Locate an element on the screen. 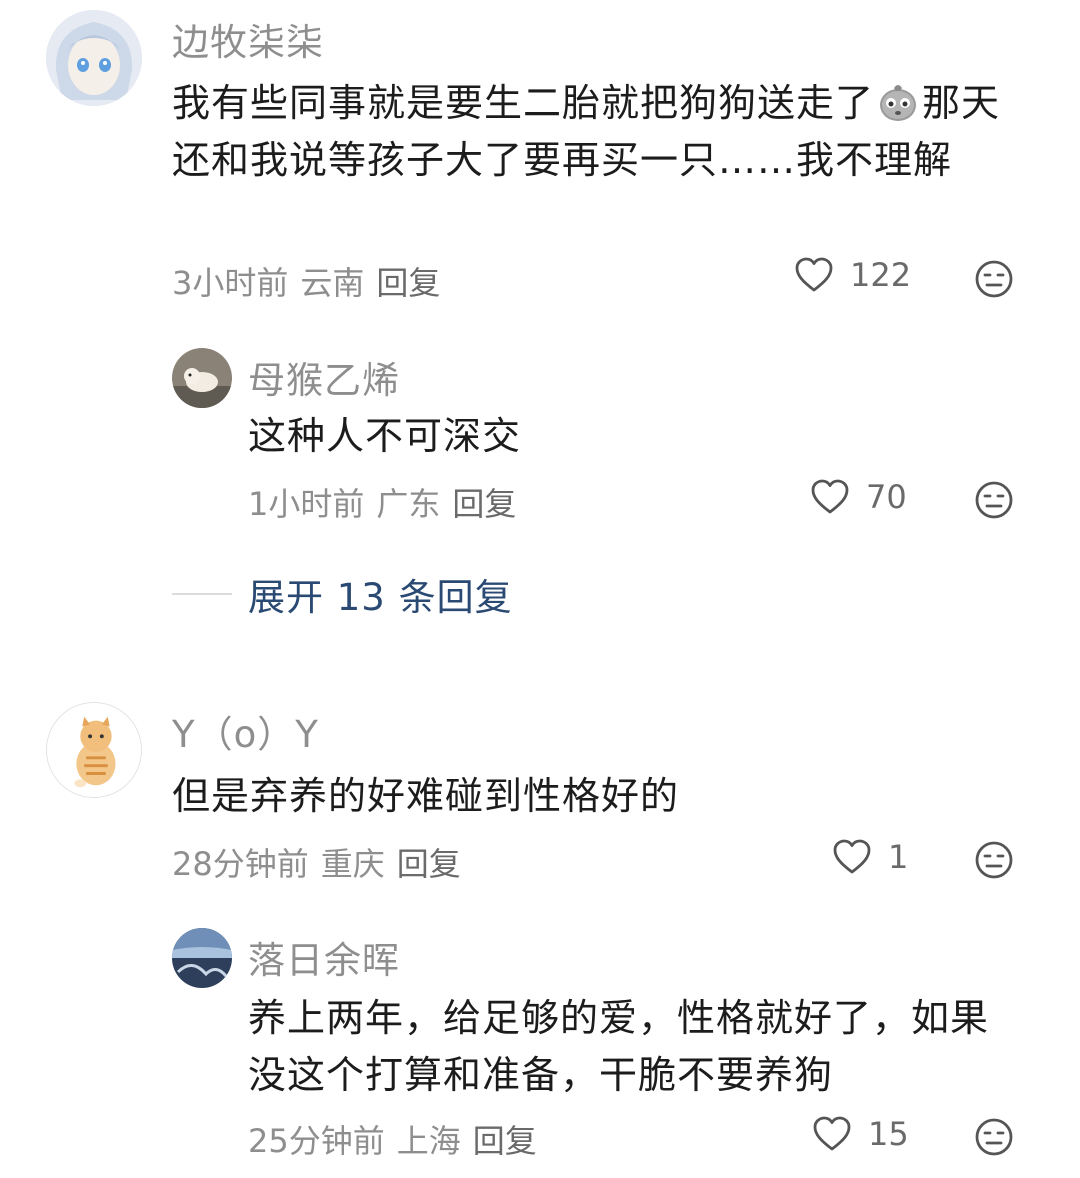  comment-time: 3小时前 is located at coordinates (230, 283).